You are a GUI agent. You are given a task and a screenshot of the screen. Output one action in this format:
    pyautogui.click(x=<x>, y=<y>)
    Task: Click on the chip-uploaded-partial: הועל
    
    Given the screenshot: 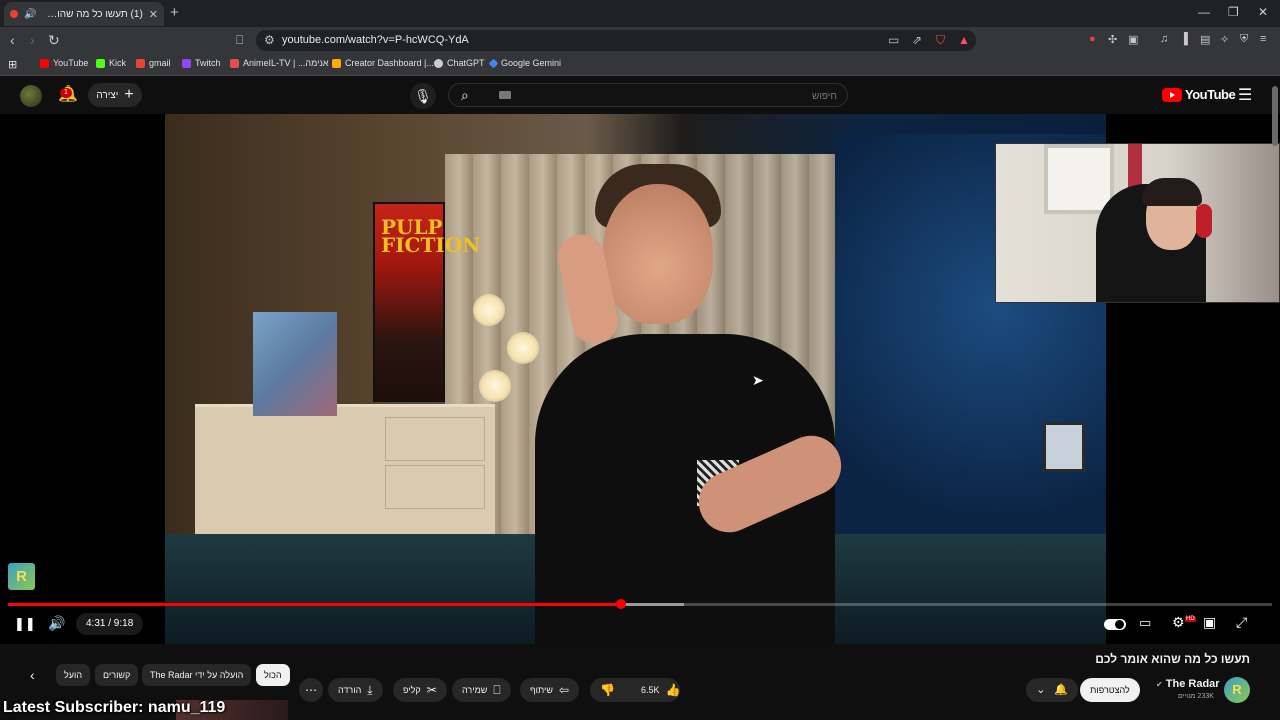 What is the action you would take?
    pyautogui.click(x=73, y=675)
    